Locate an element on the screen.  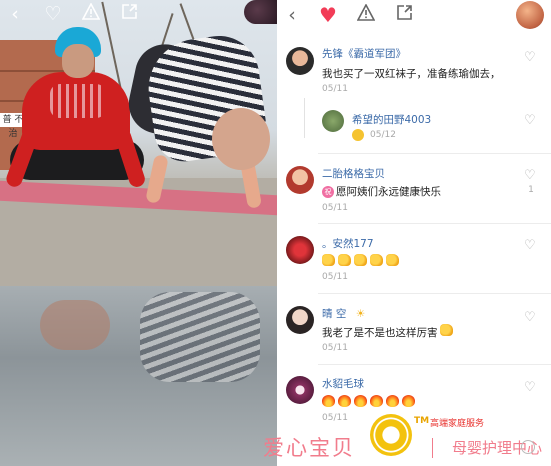
comment-text: 我老了是不是也这样厉害 is located at coordinates (389, 332).